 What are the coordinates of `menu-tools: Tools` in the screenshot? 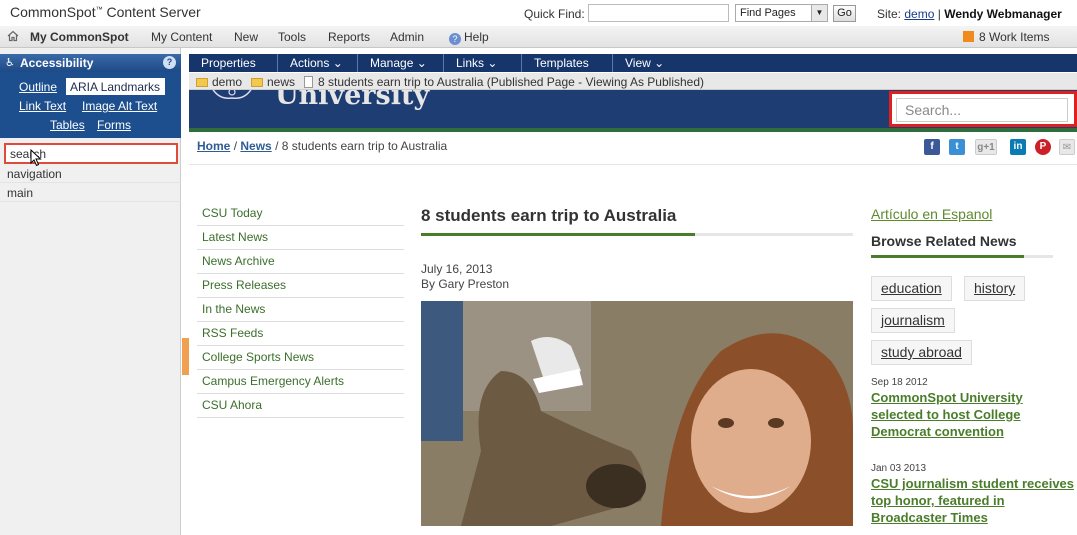 It's located at (292, 37).